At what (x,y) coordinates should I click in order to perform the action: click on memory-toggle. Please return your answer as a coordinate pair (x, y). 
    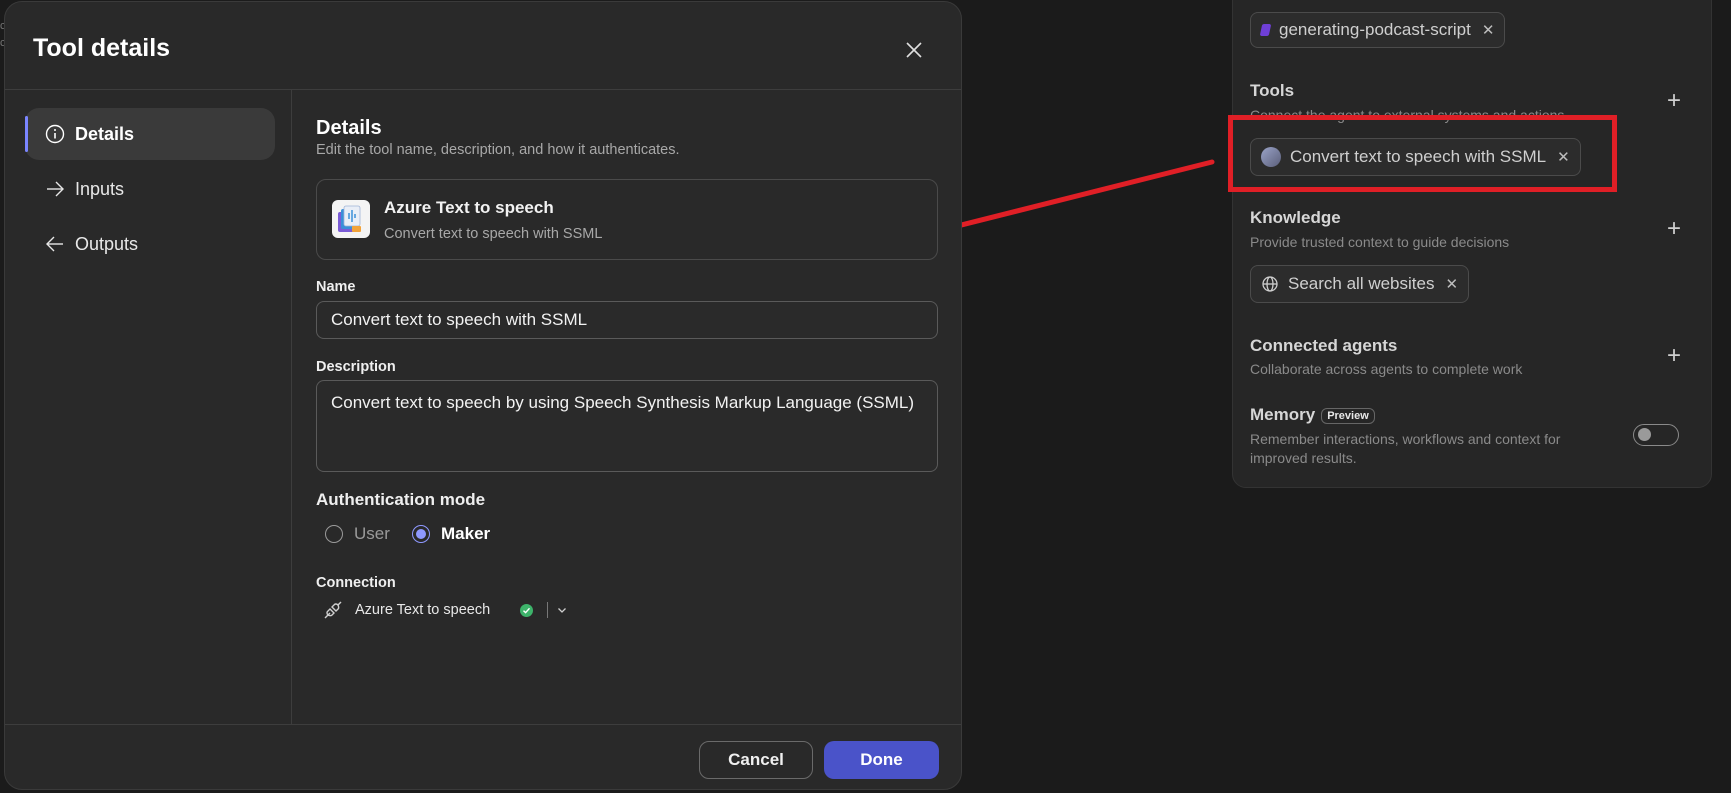
    Looking at the image, I should click on (1656, 435).